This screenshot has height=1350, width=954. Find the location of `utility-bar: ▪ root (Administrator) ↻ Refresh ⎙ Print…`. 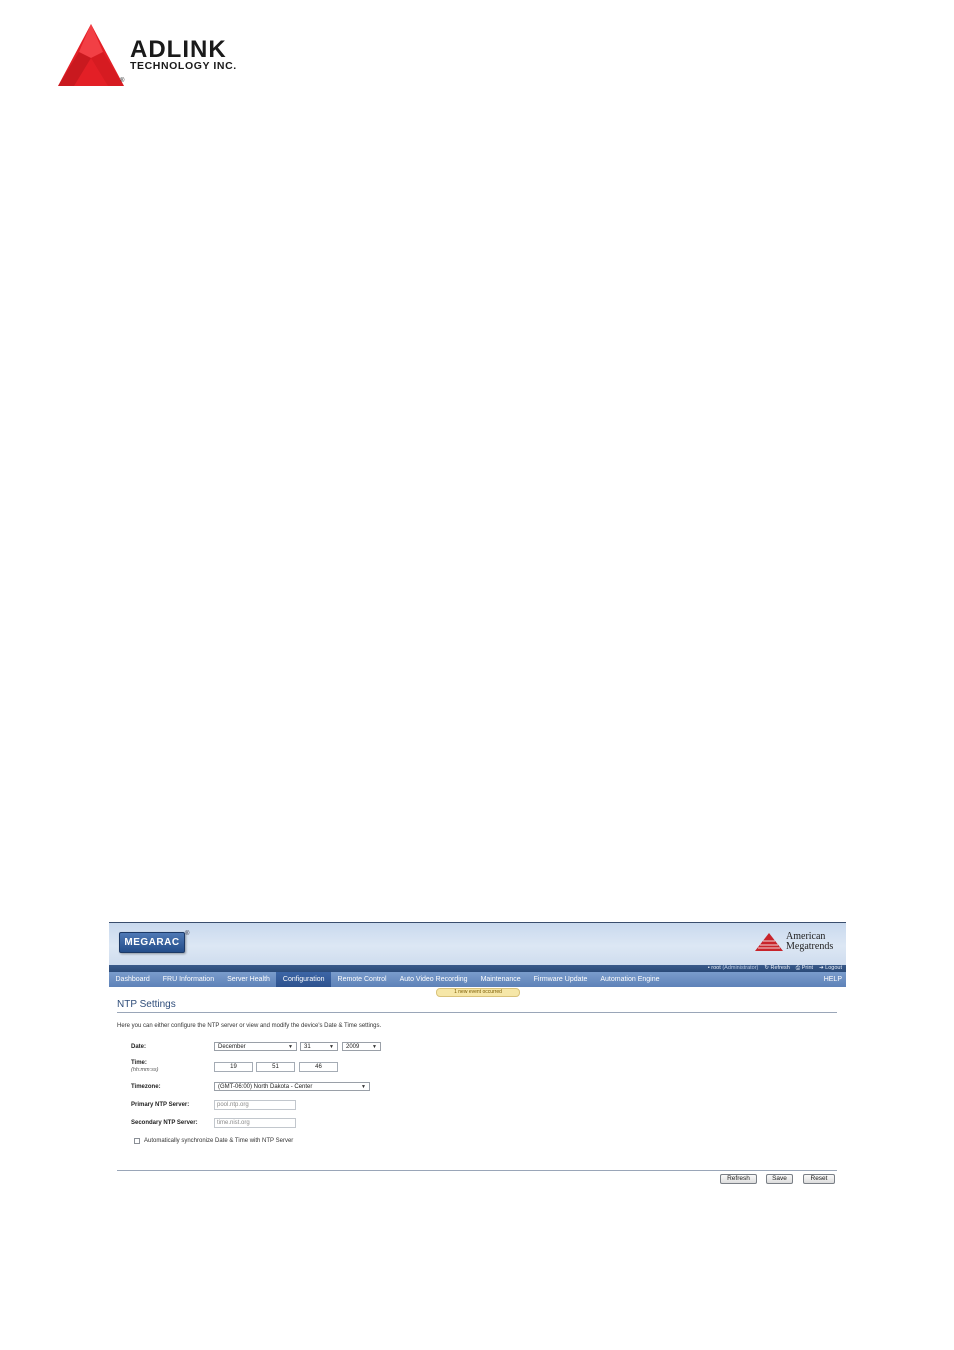

utility-bar: ▪ root (Administrator) ↻ Refresh ⎙ Print… is located at coordinates (477, 968).